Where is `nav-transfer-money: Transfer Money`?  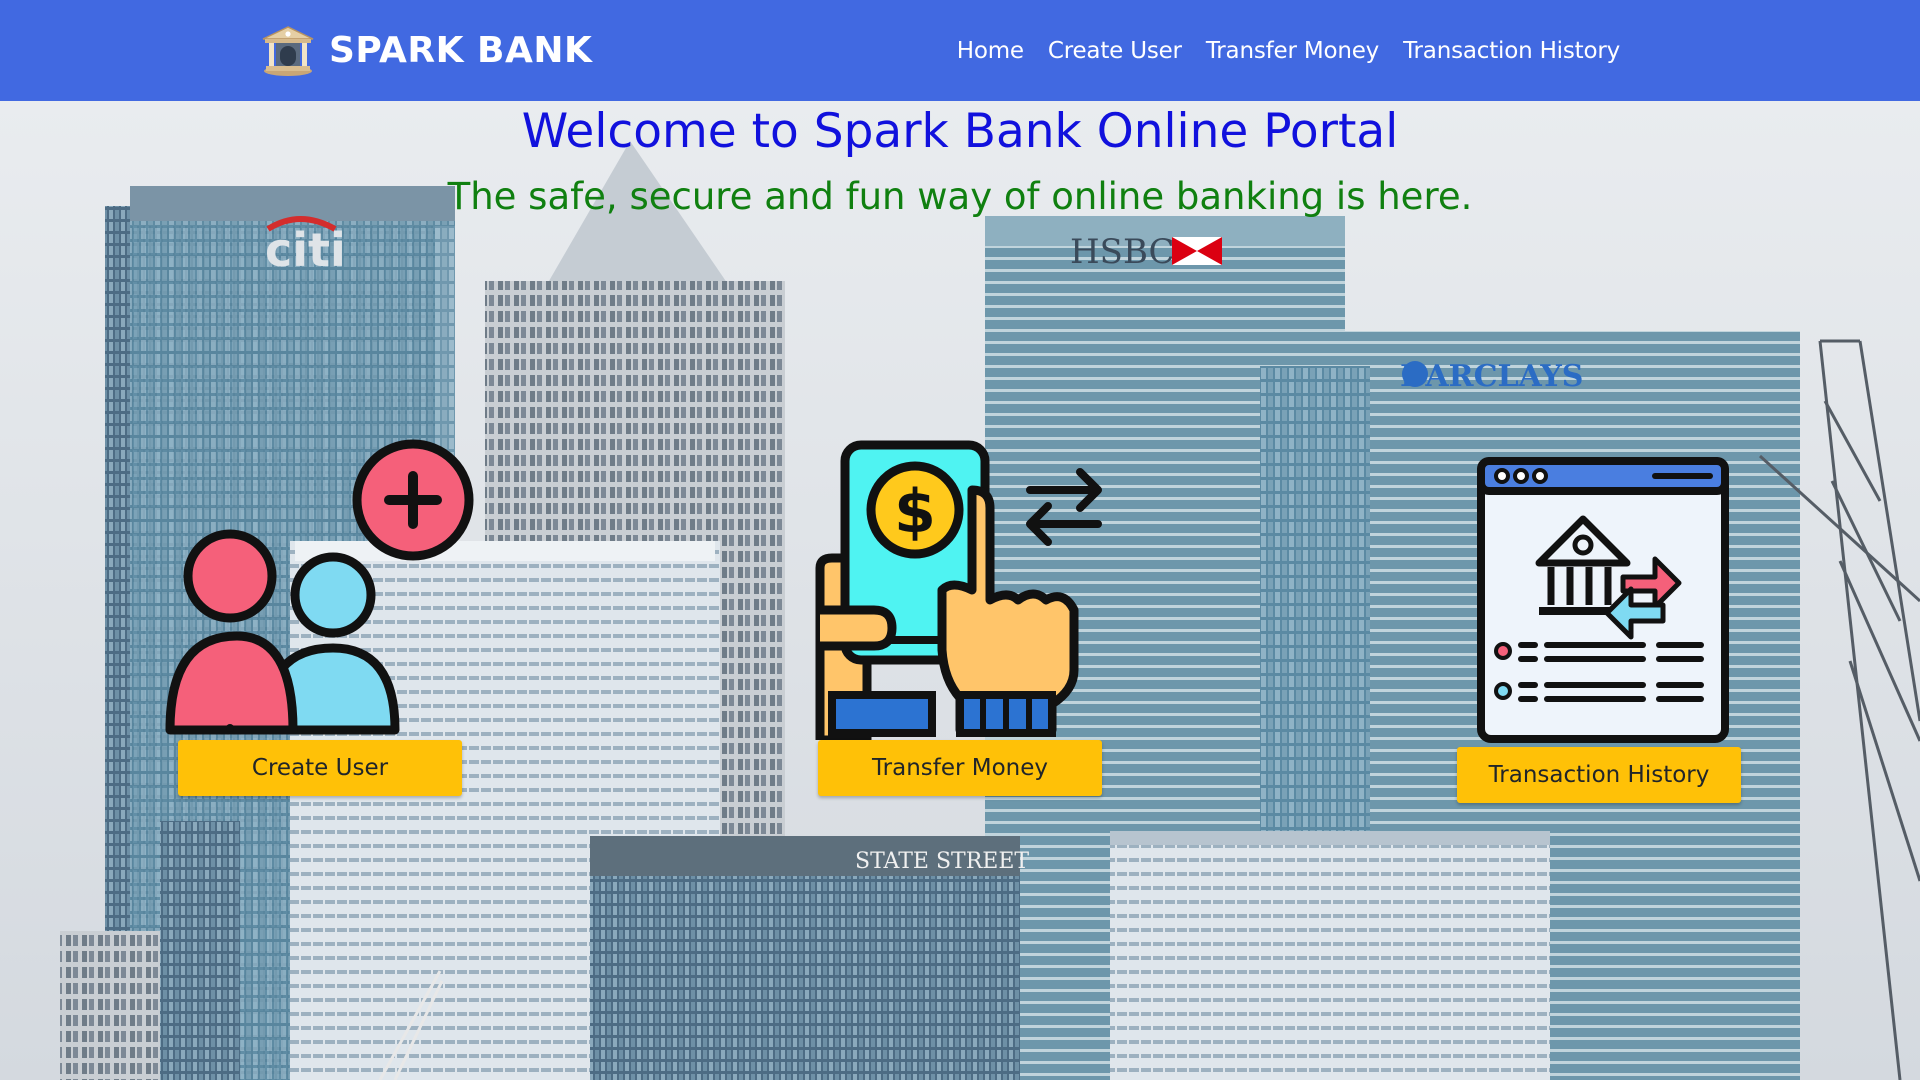 nav-transfer-money: Transfer Money is located at coordinates (1292, 51).